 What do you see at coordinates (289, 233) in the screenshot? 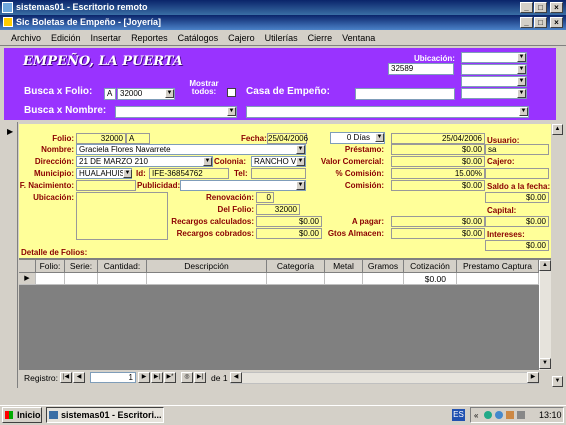
I see `recargos-cob-value: $0.00` at bounding box center [289, 233].